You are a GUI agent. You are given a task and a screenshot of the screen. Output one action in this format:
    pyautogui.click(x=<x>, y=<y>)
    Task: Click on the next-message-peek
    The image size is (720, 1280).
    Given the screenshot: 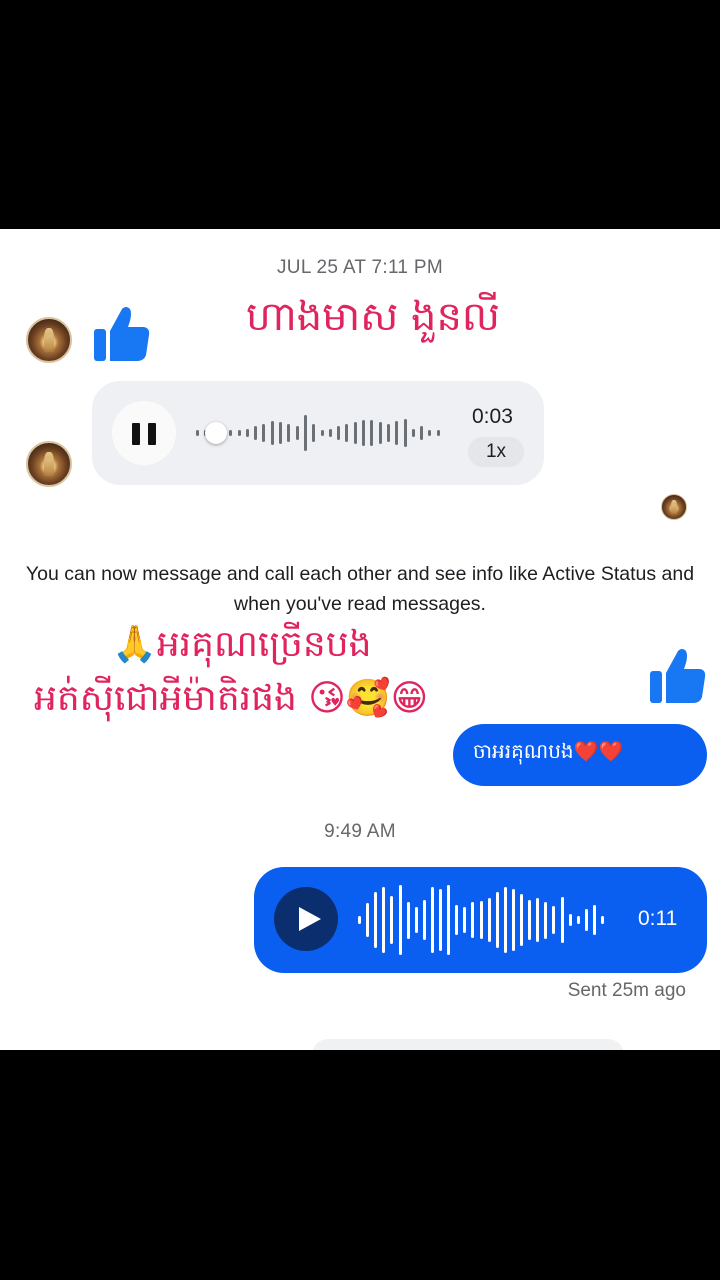 What is the action you would take?
    pyautogui.click(x=468, y=1044)
    